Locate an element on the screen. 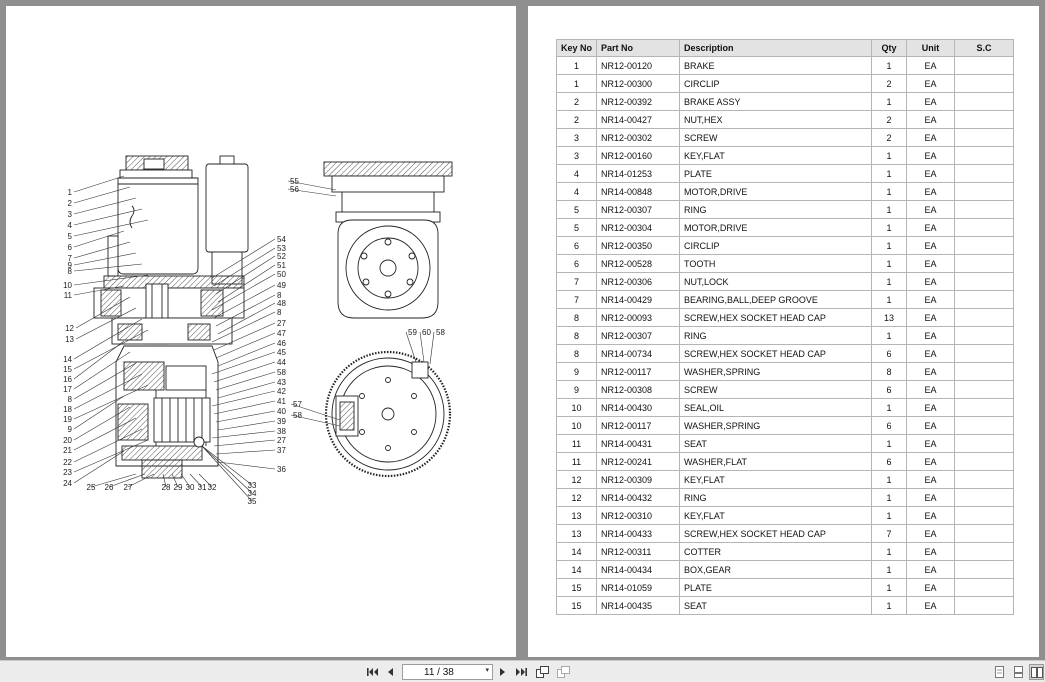  callout-number: 45 is located at coordinates (281, 352).